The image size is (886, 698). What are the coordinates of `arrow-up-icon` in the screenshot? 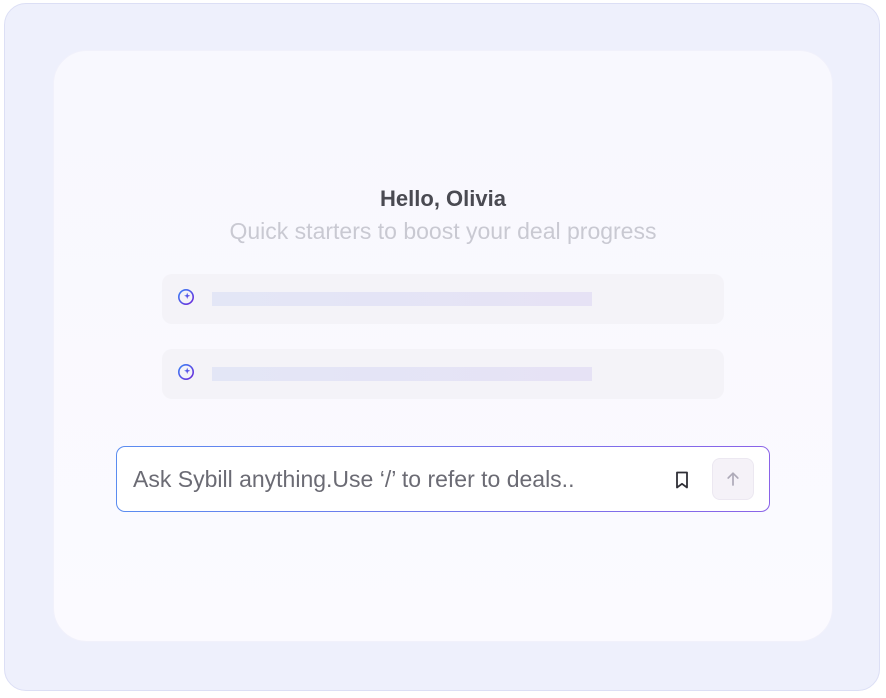 It's located at (733, 479).